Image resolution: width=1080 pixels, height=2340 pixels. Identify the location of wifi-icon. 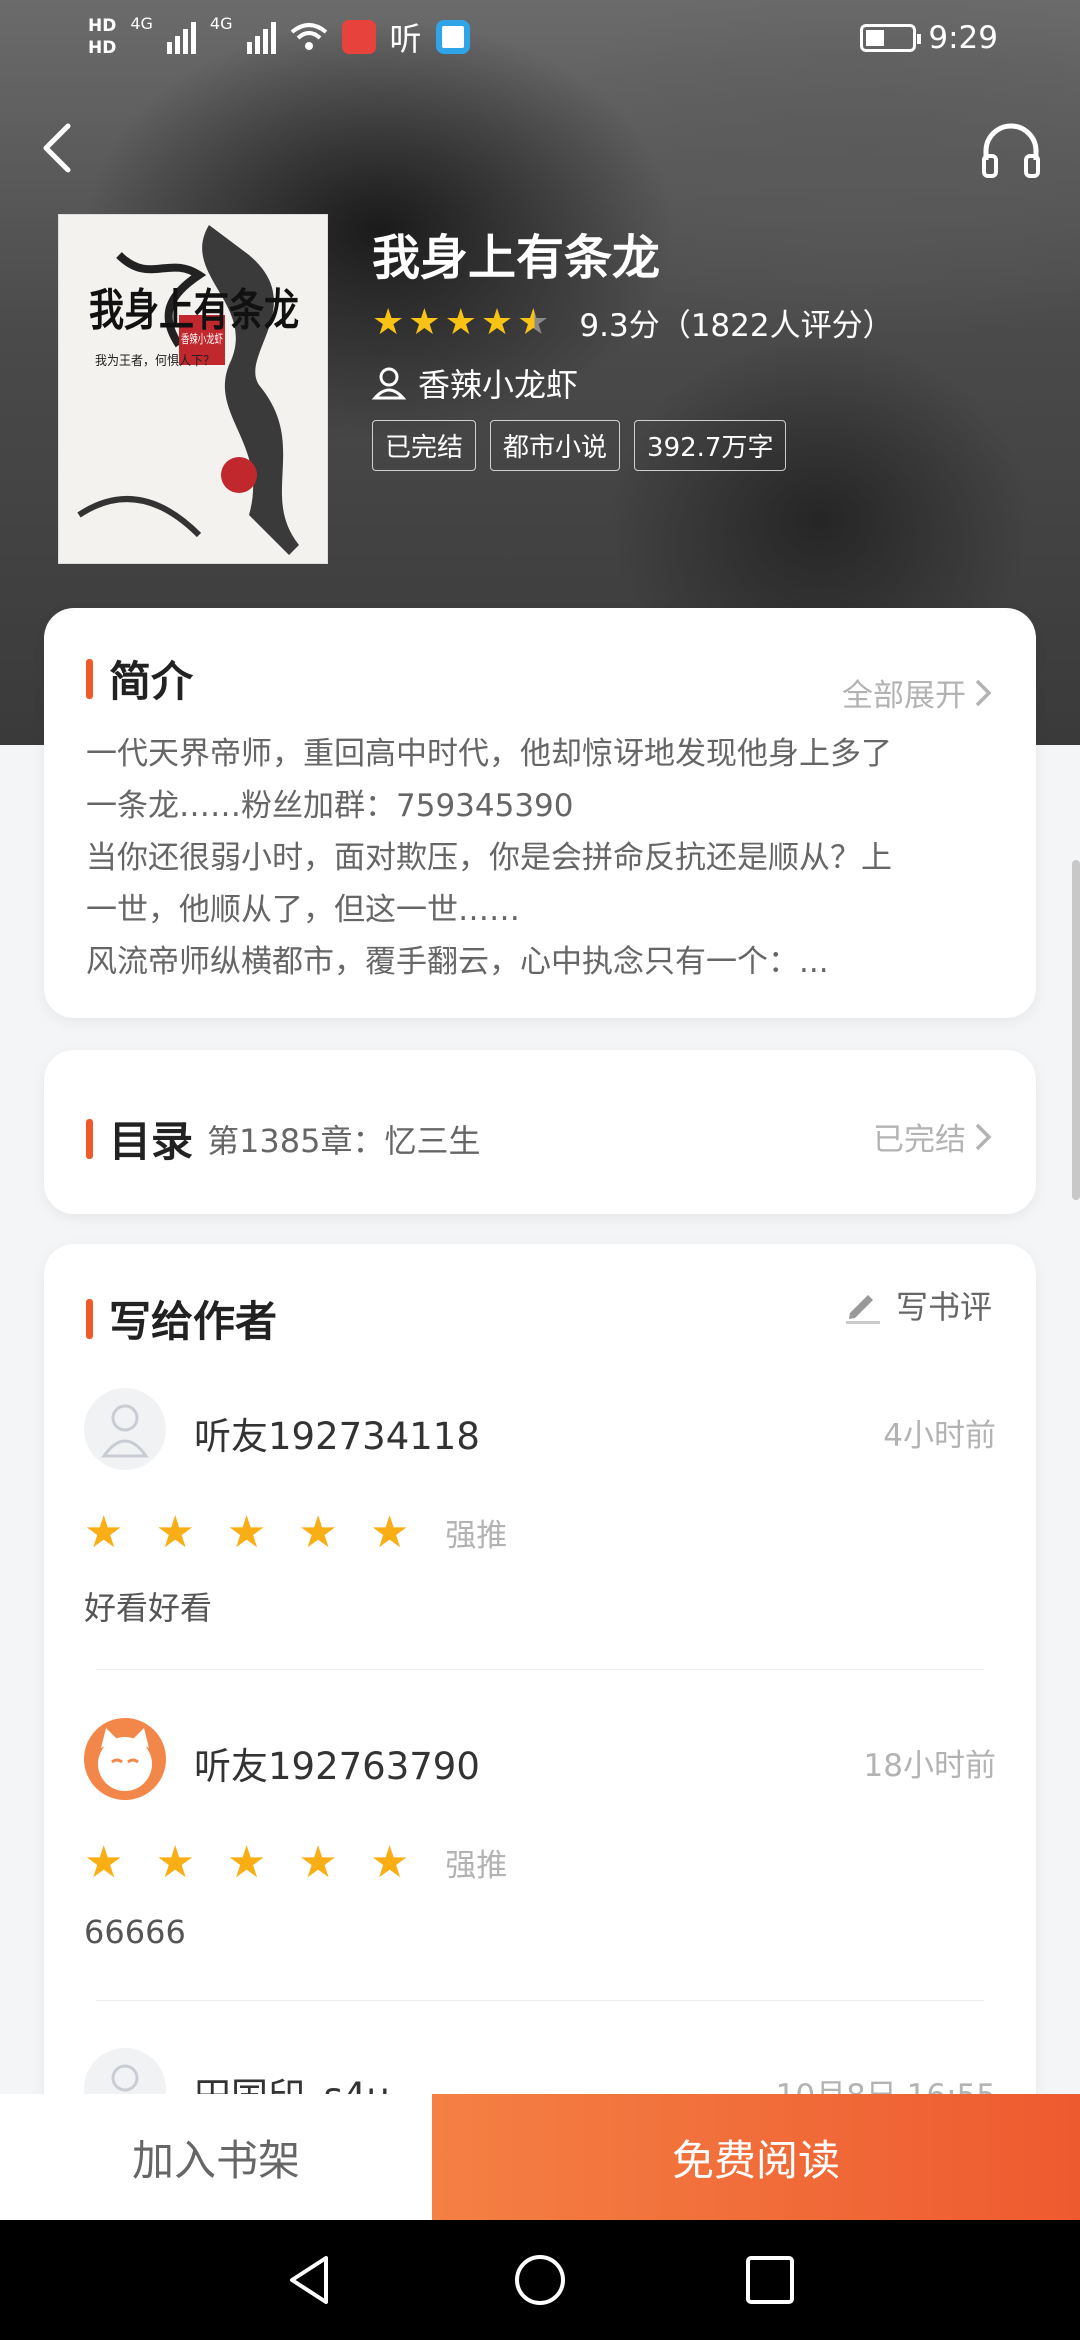
(308, 36).